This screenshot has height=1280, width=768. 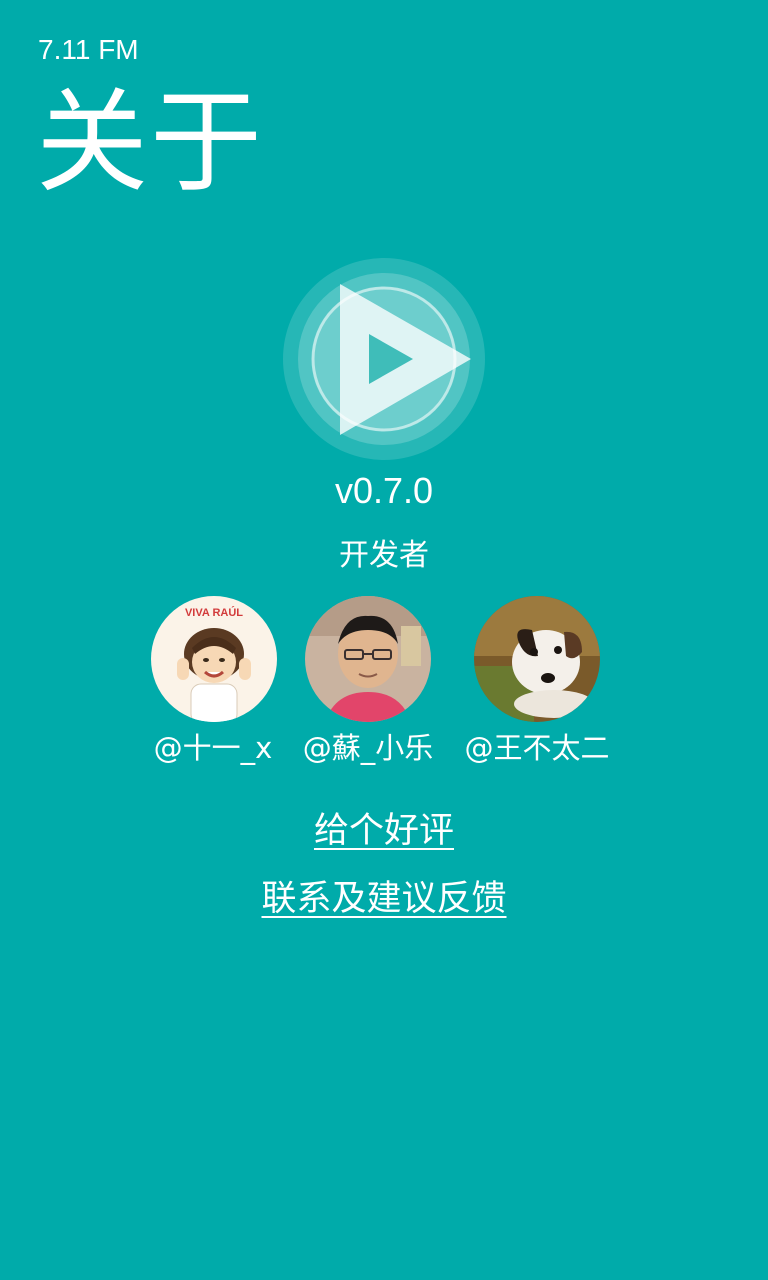 What do you see at coordinates (384, 490) in the screenshot?
I see `version-label: v0.7.0` at bounding box center [384, 490].